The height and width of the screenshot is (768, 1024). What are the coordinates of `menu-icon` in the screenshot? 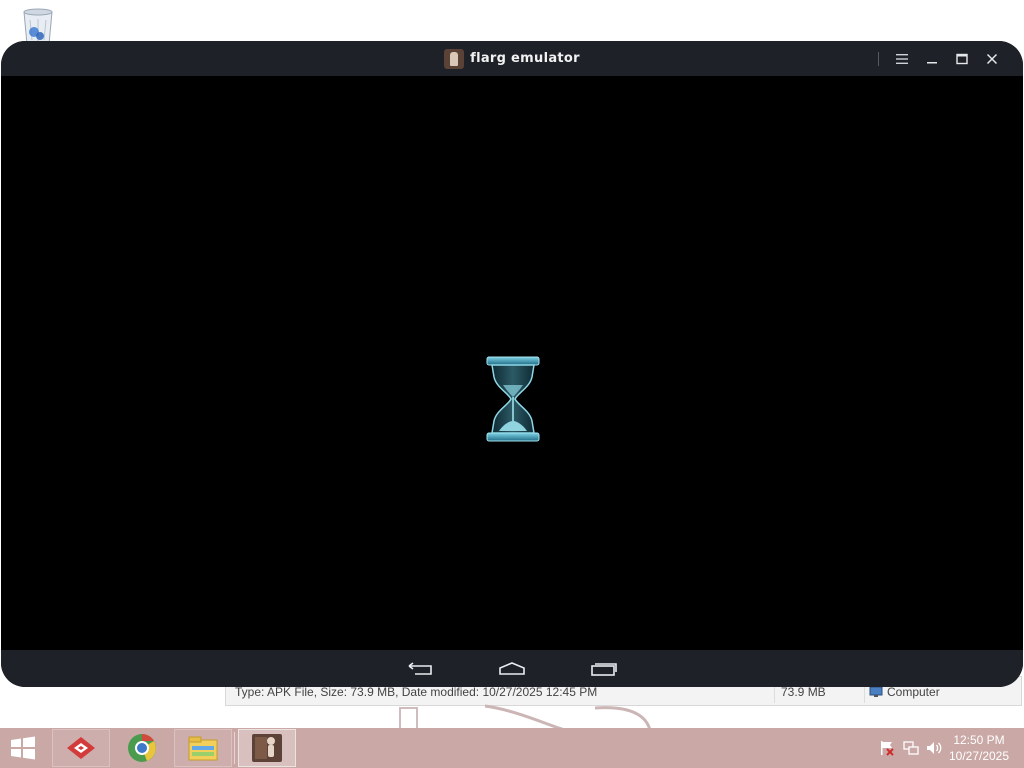 It's located at (902, 58).